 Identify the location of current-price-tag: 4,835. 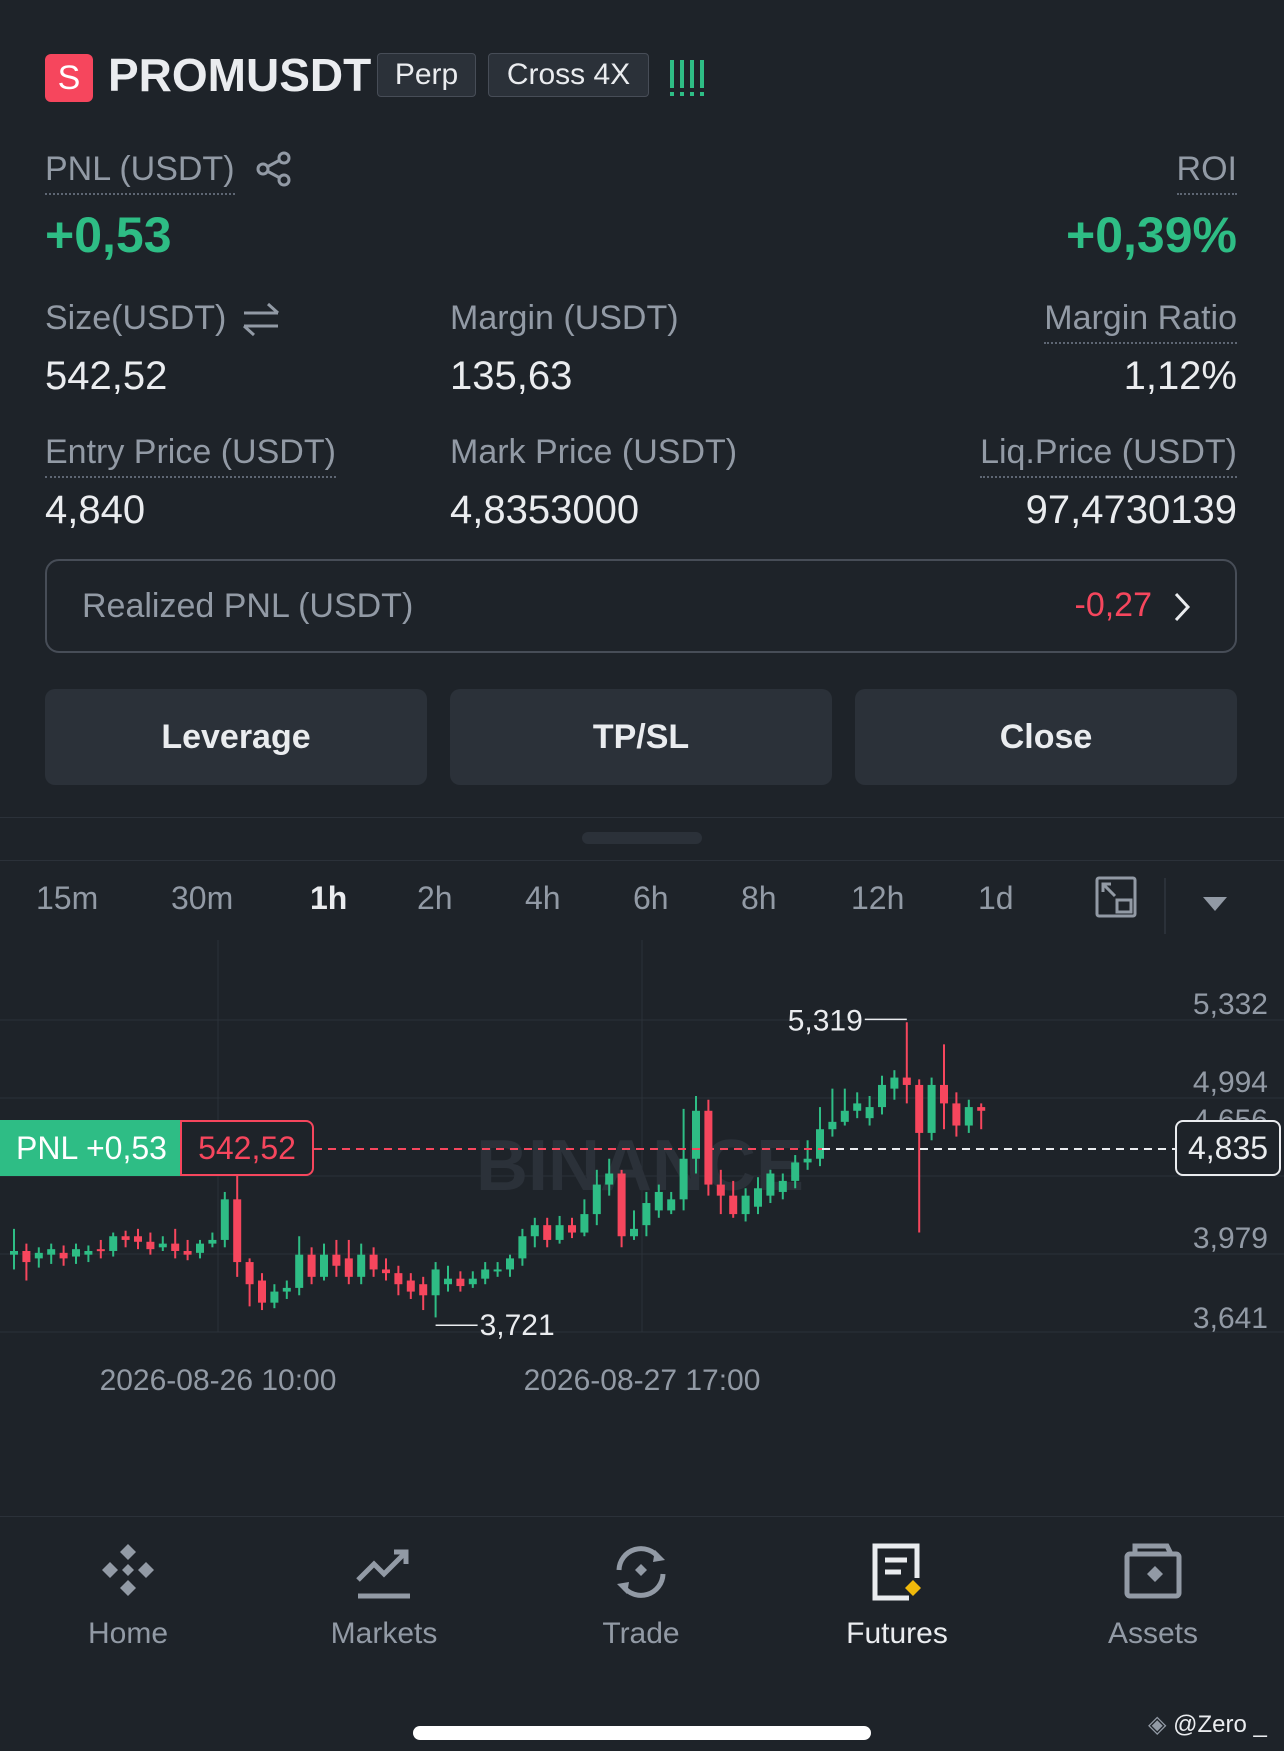
(1228, 1148).